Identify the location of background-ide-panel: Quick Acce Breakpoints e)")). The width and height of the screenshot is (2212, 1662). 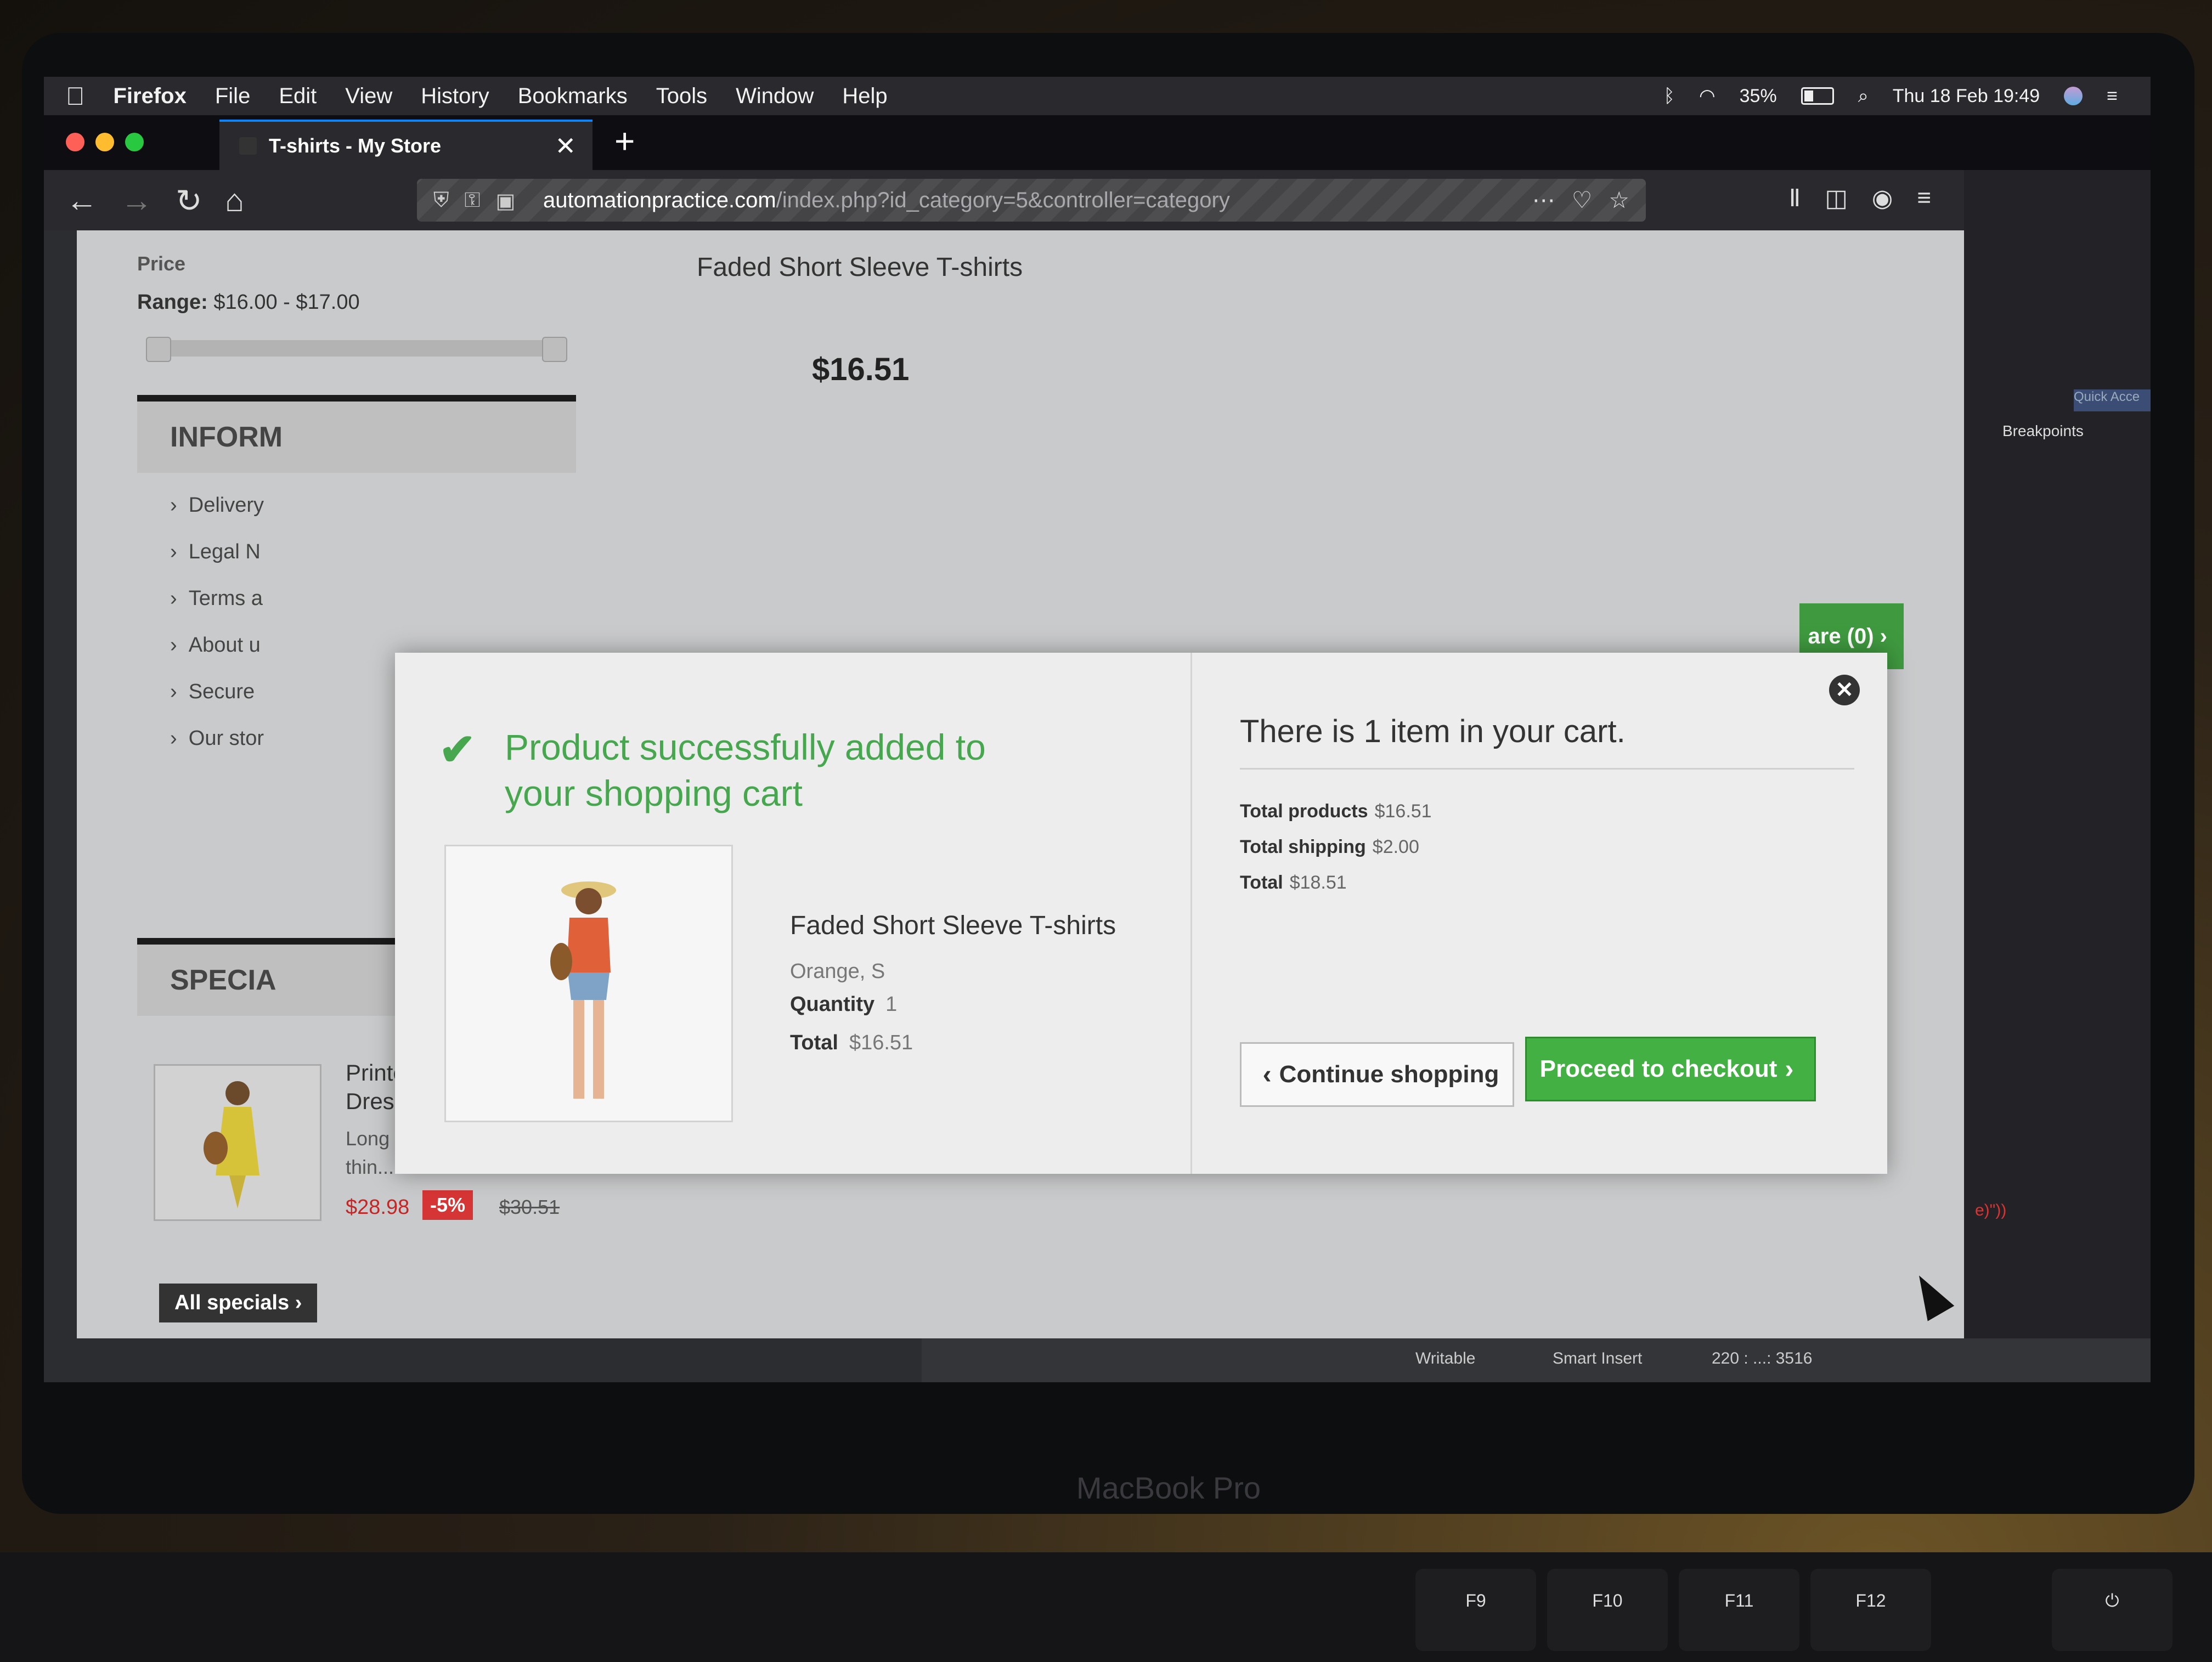
(2057, 776).